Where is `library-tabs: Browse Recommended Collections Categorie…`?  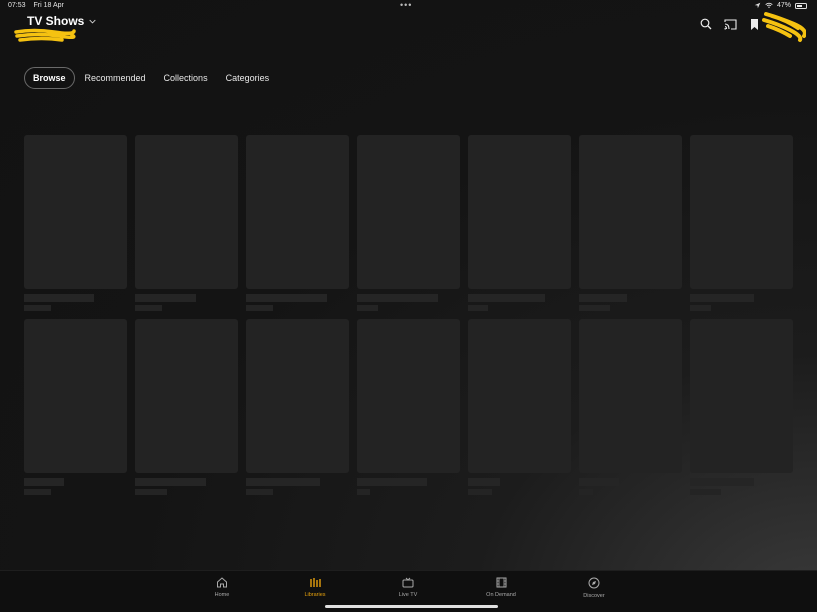
library-tabs: Browse Recommended Collections Categorie… is located at coordinates (151, 78).